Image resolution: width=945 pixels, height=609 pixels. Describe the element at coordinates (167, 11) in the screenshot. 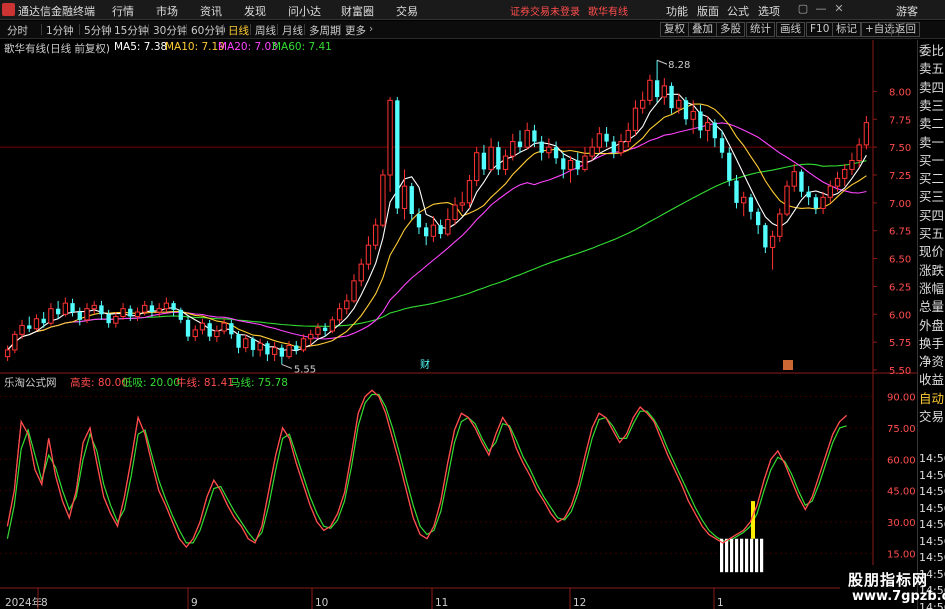

I see `menu-shichang: 市场` at that location.